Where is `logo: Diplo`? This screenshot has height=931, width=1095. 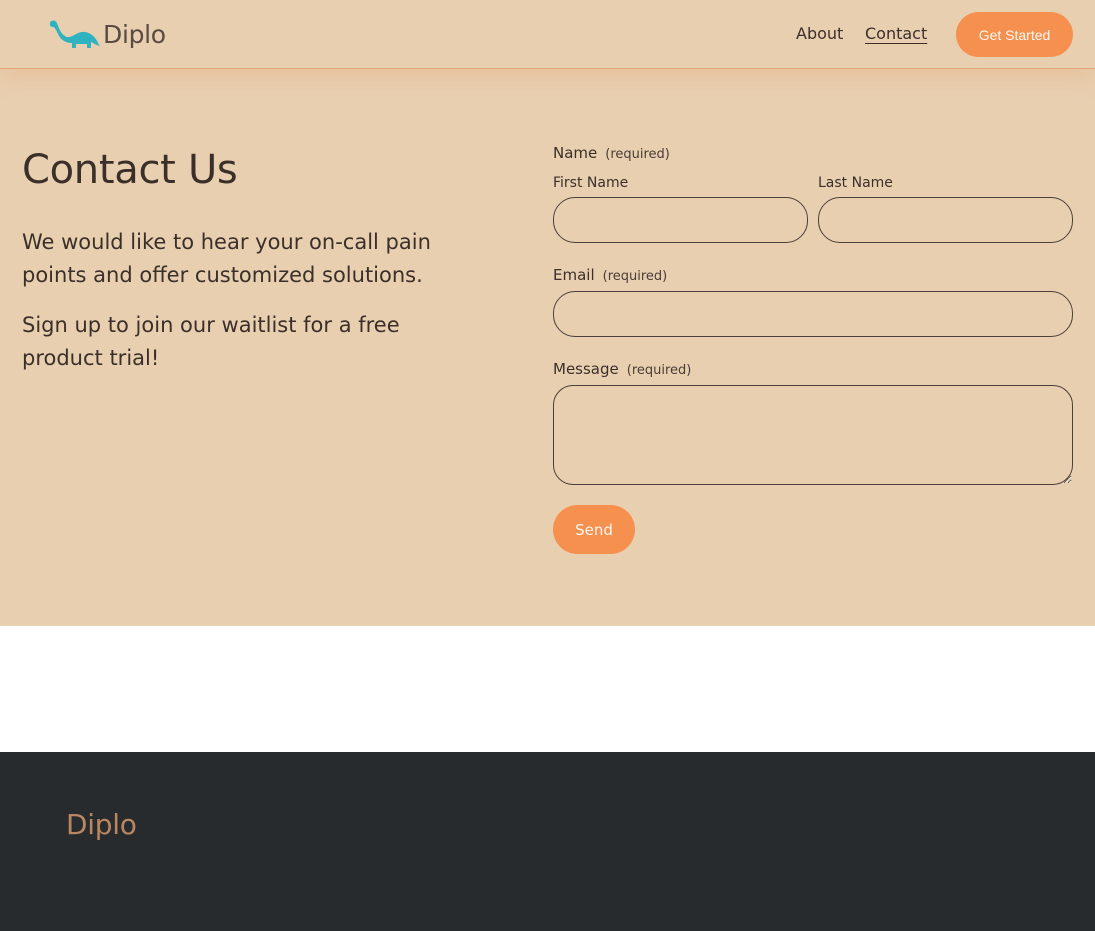 logo: Diplo is located at coordinates (106, 34).